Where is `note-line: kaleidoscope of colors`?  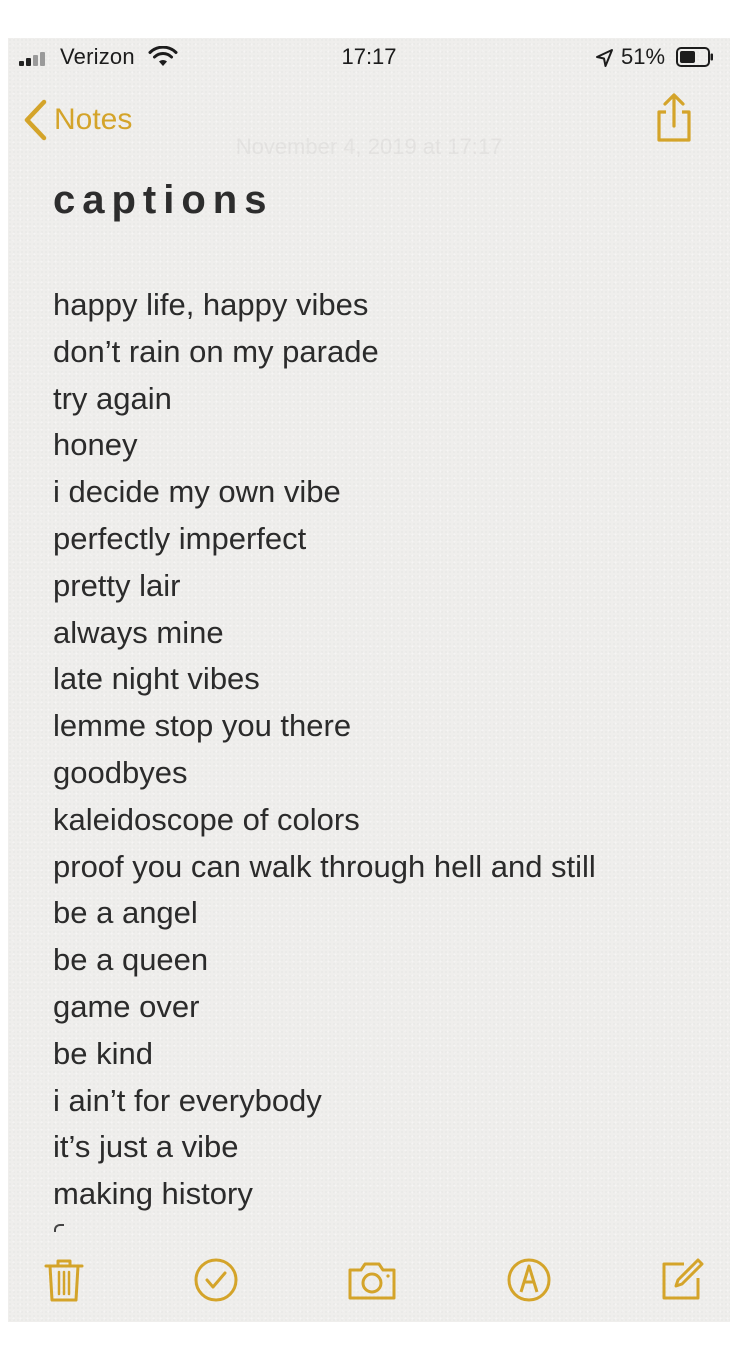
note-line: kaleidoscope of colors is located at coordinates (206, 819).